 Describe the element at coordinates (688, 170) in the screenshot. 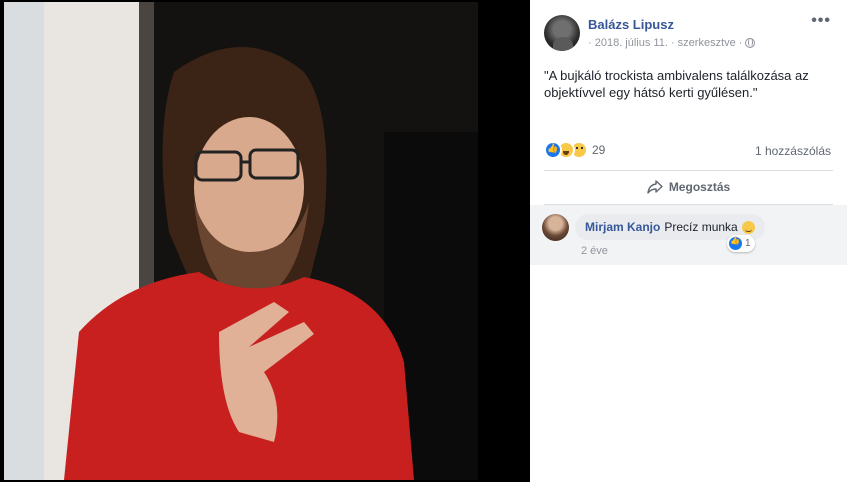

I see `divider` at that location.